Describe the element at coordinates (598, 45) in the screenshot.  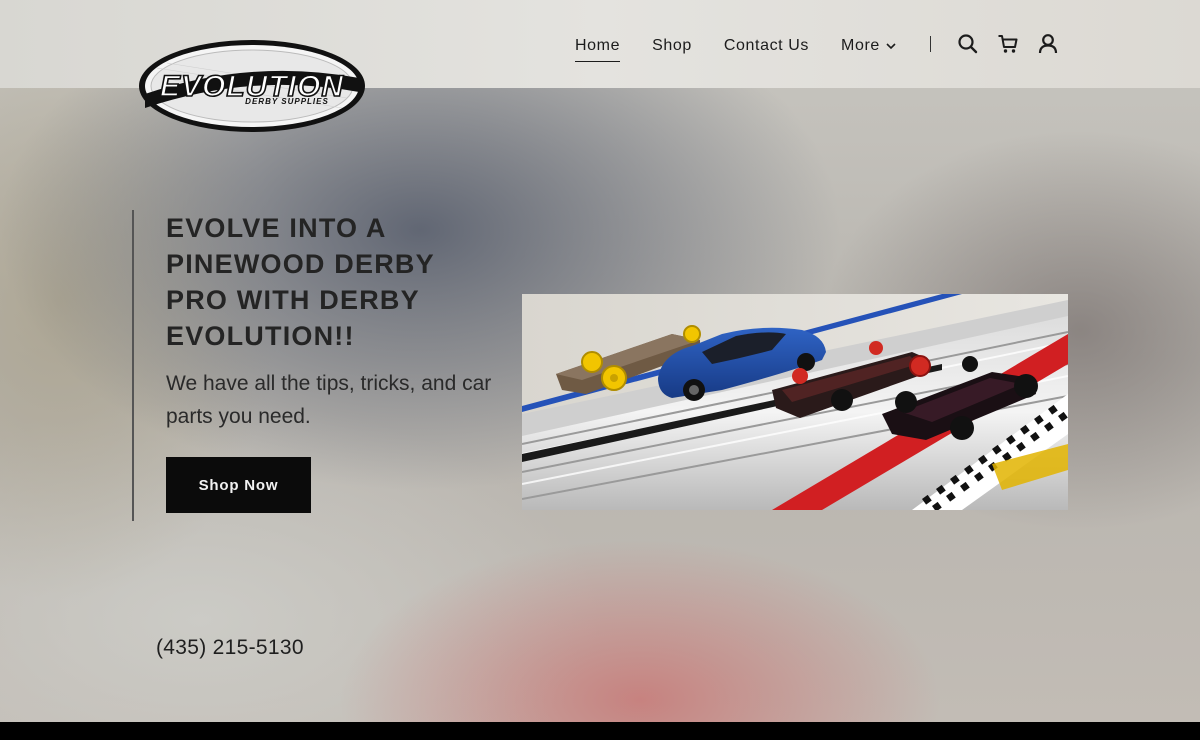
I see `nav-home-label: Home` at that location.